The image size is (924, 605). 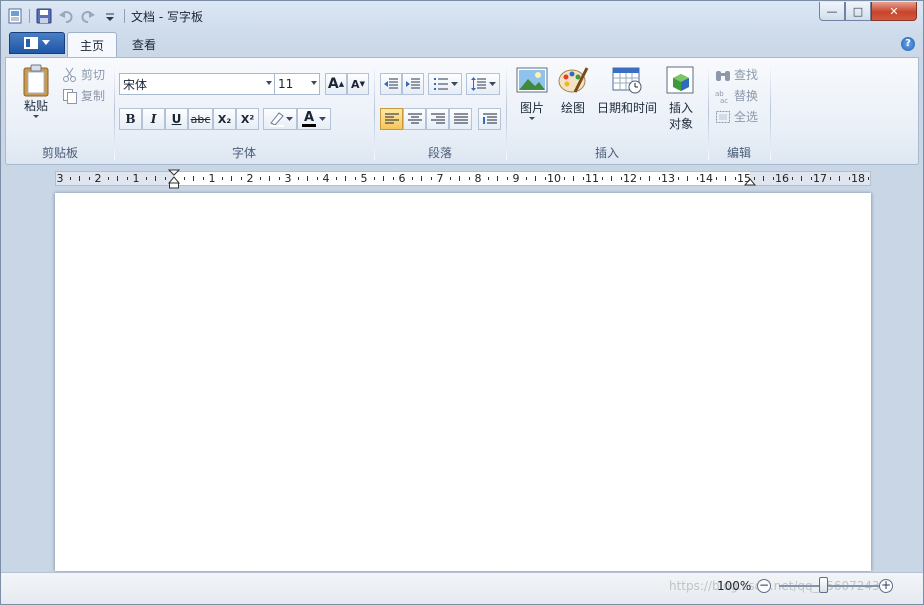 What do you see at coordinates (276, 119) in the screenshot?
I see `highlighter-icon` at bounding box center [276, 119].